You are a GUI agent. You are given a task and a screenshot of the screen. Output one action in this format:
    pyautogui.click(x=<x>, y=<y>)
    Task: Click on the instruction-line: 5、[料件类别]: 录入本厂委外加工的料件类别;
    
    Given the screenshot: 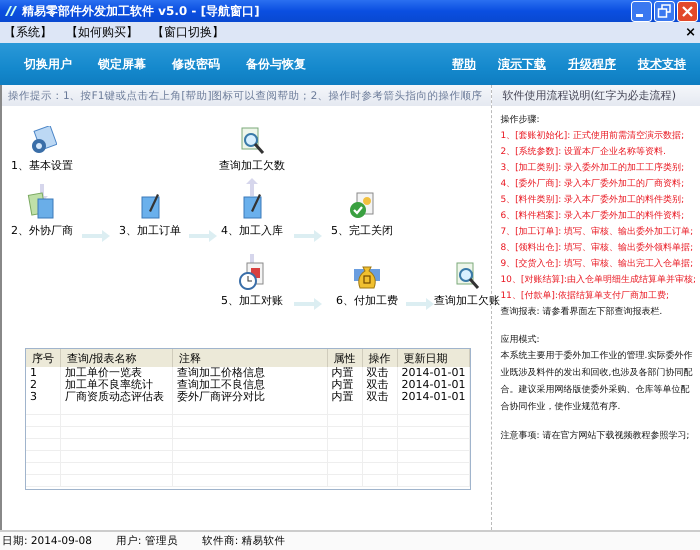 What is the action you would take?
    pyautogui.click(x=593, y=200)
    